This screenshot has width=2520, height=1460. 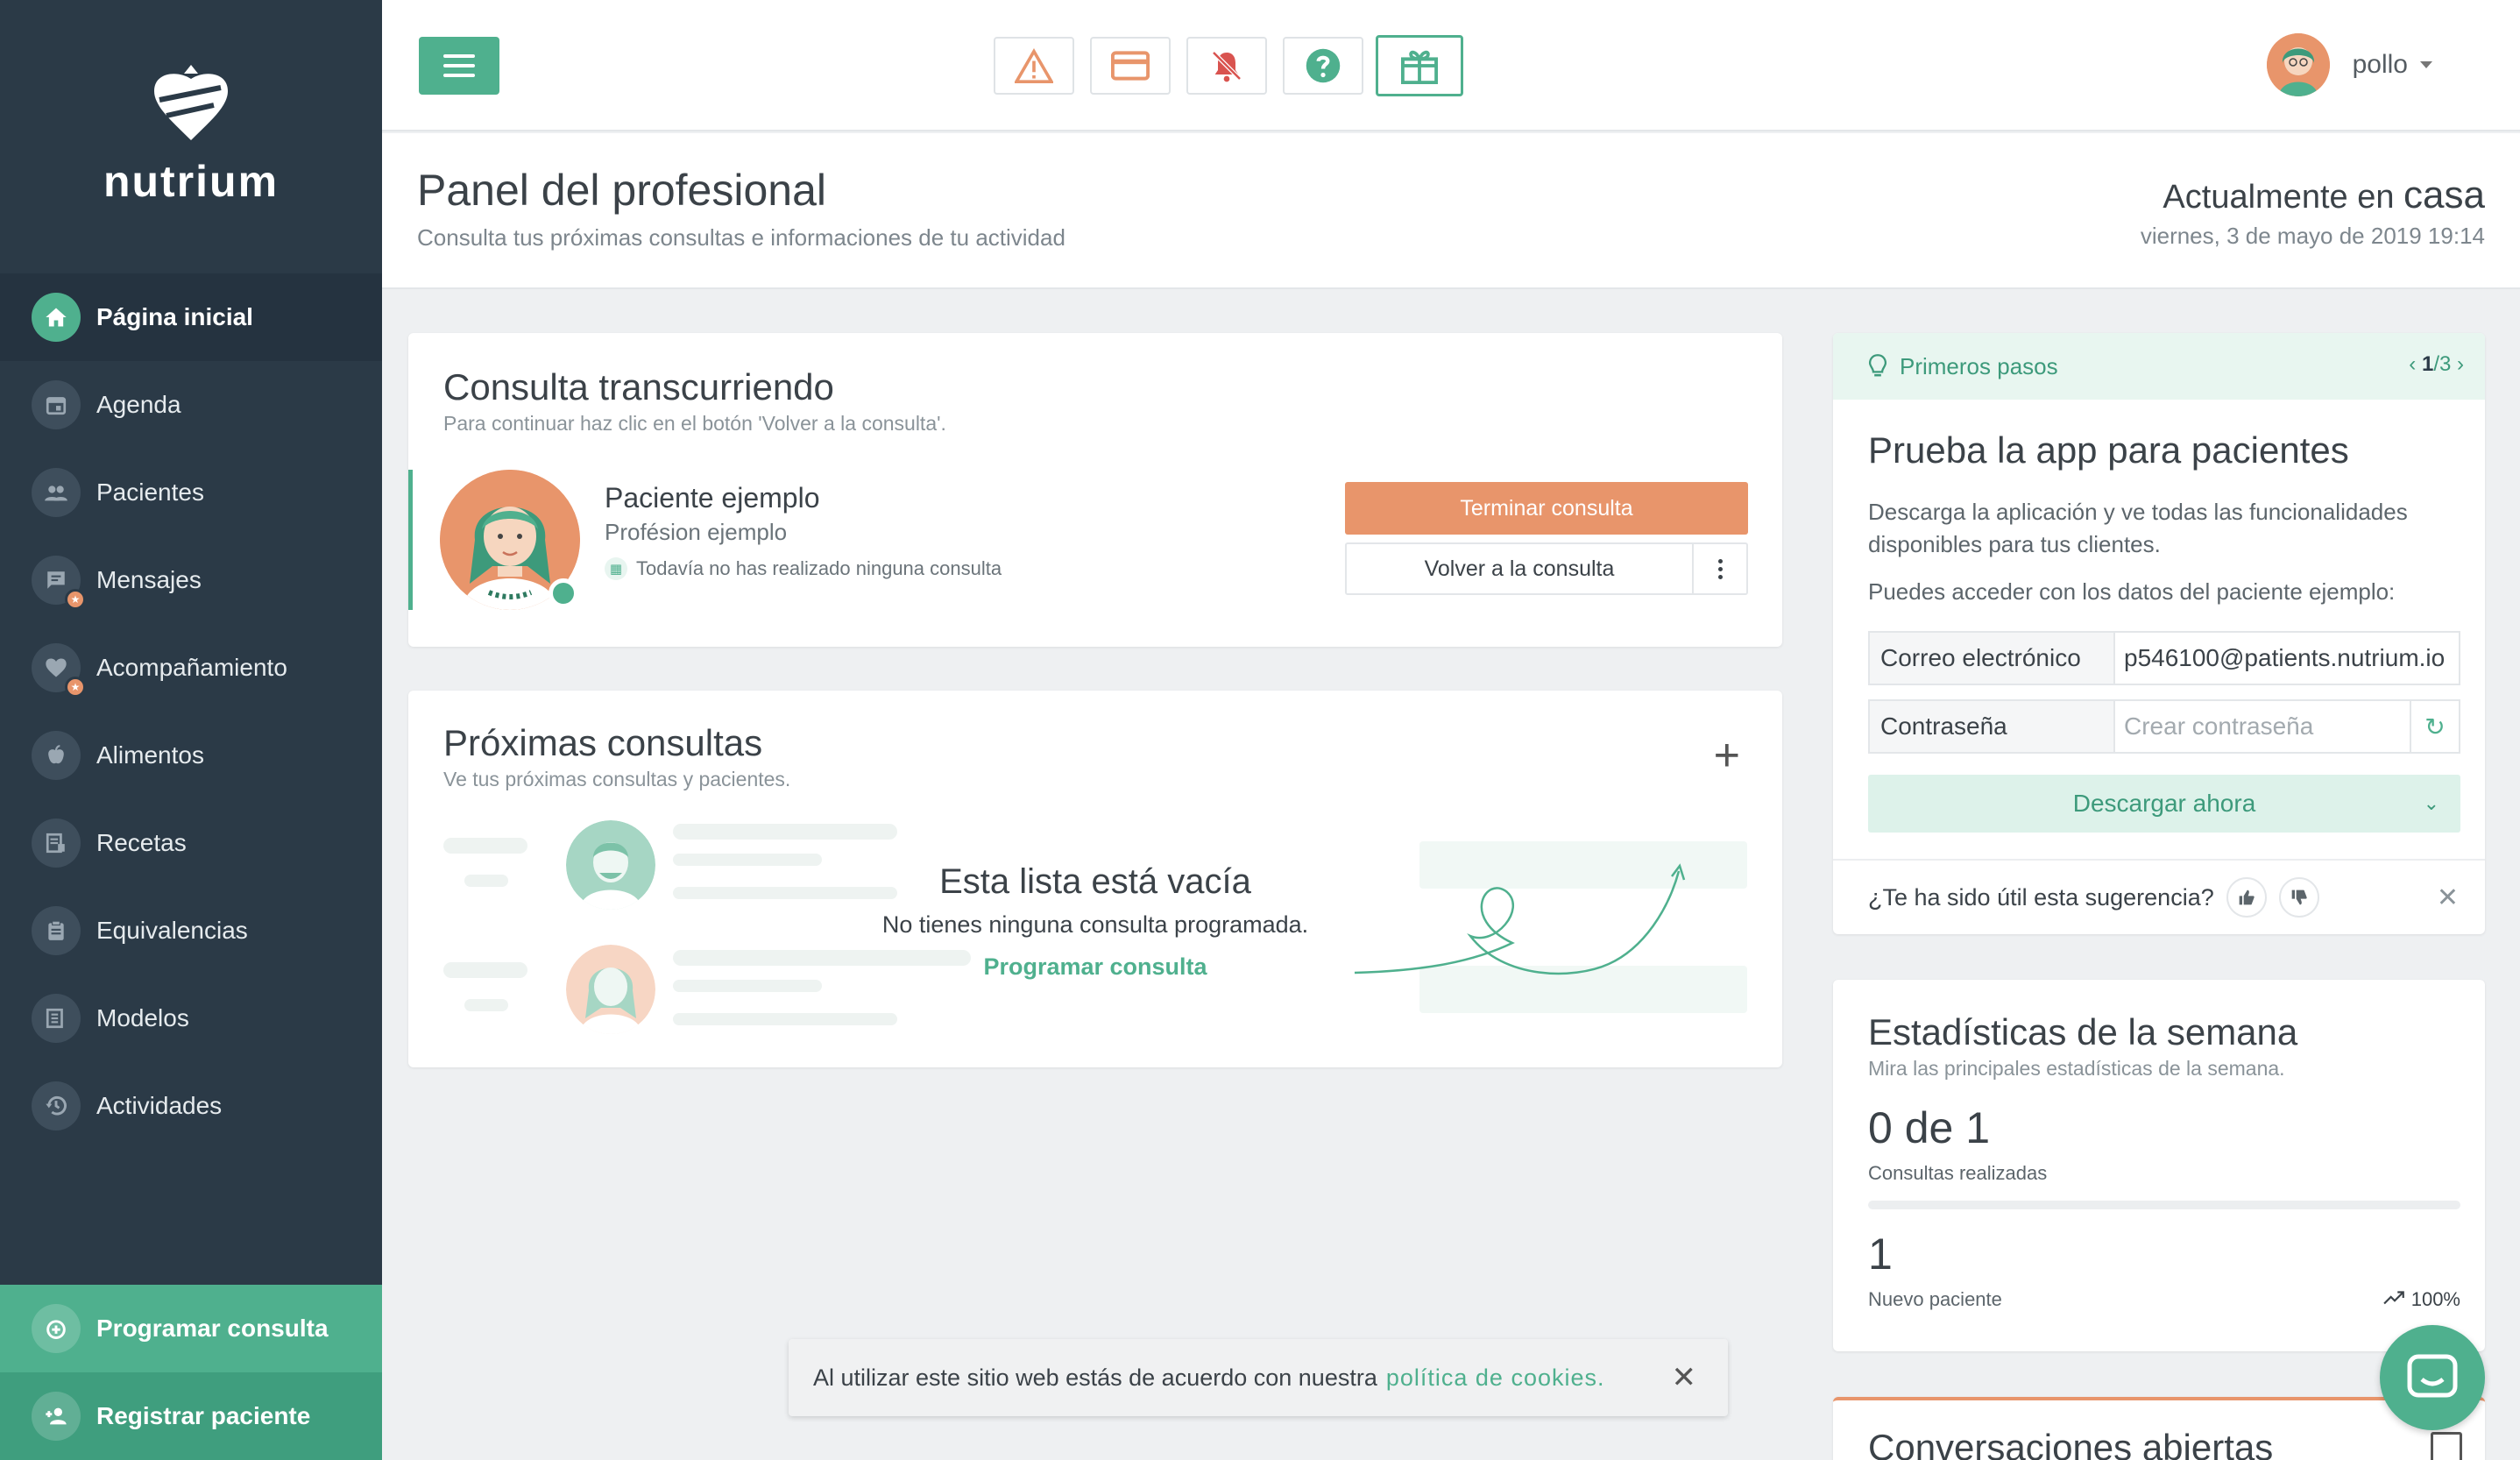 I want to click on sidebar-item-label: Modelos, so click(x=142, y=1017).